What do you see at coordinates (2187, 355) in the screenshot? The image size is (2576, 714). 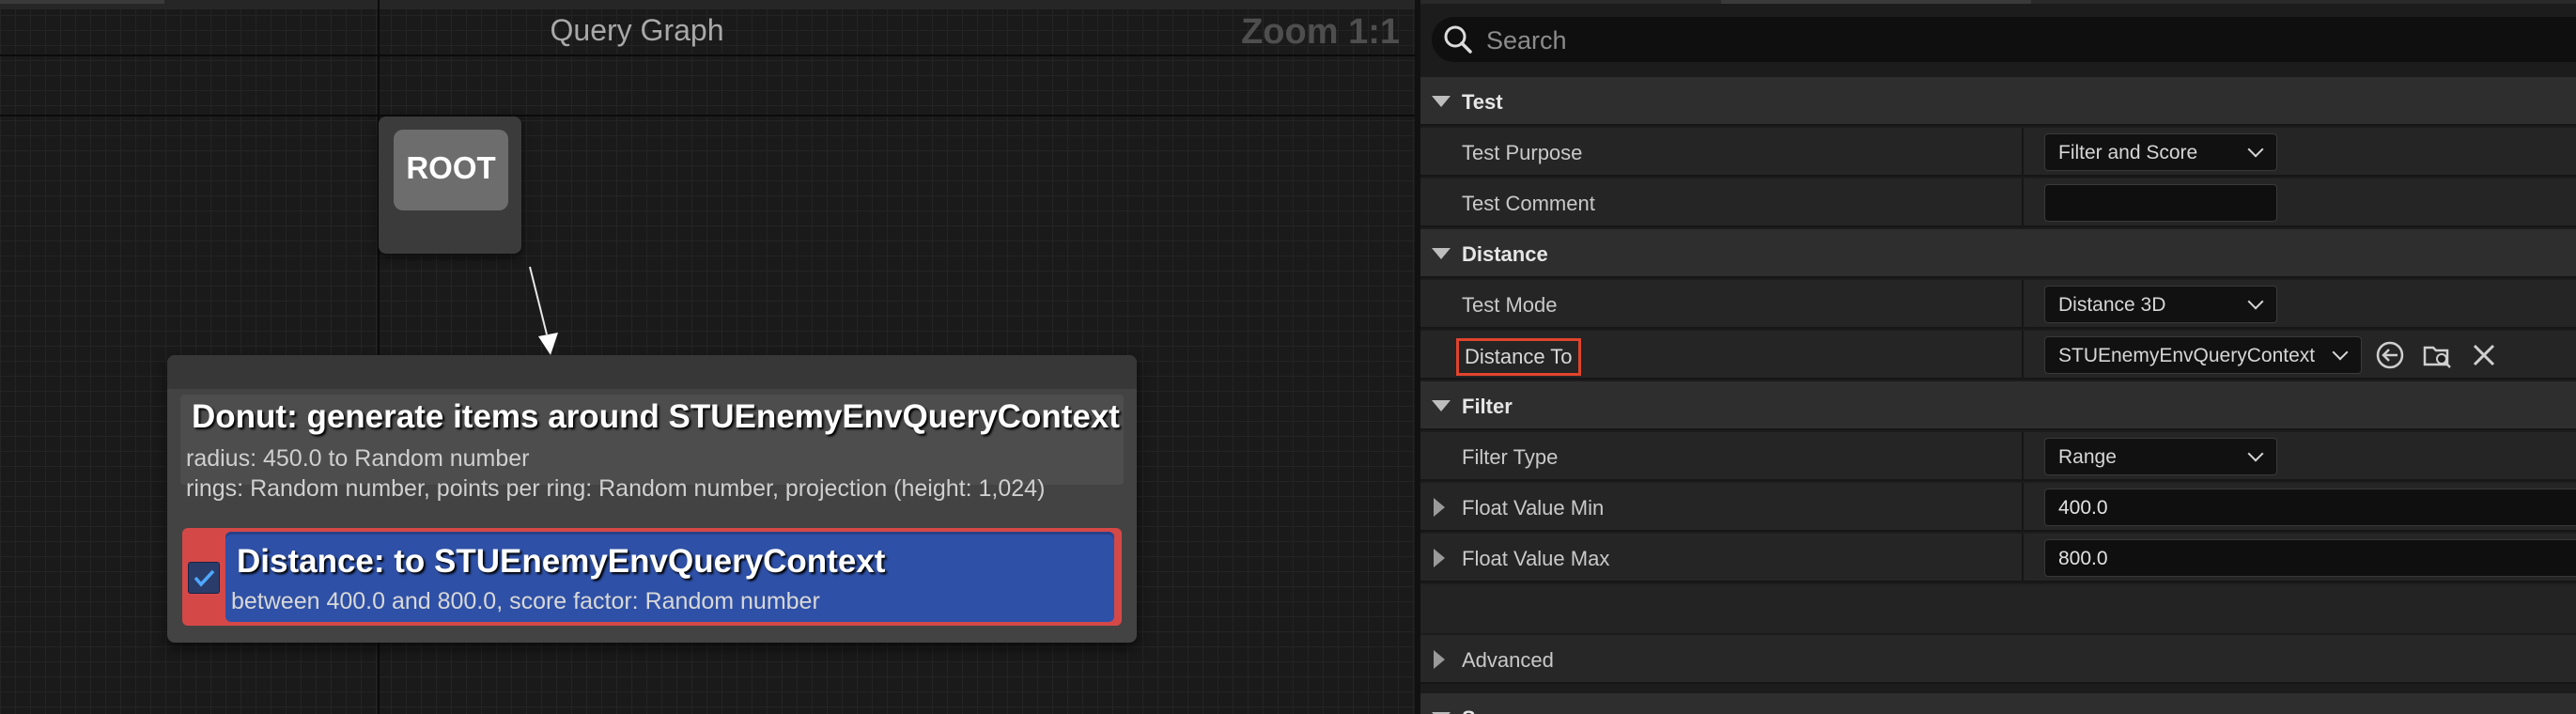 I see `dropdown-value: STUEnemyEnvQueryContext` at bounding box center [2187, 355].